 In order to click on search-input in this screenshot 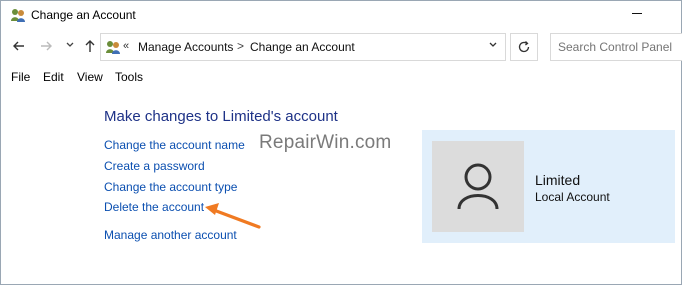, I will do `click(620, 47)`.